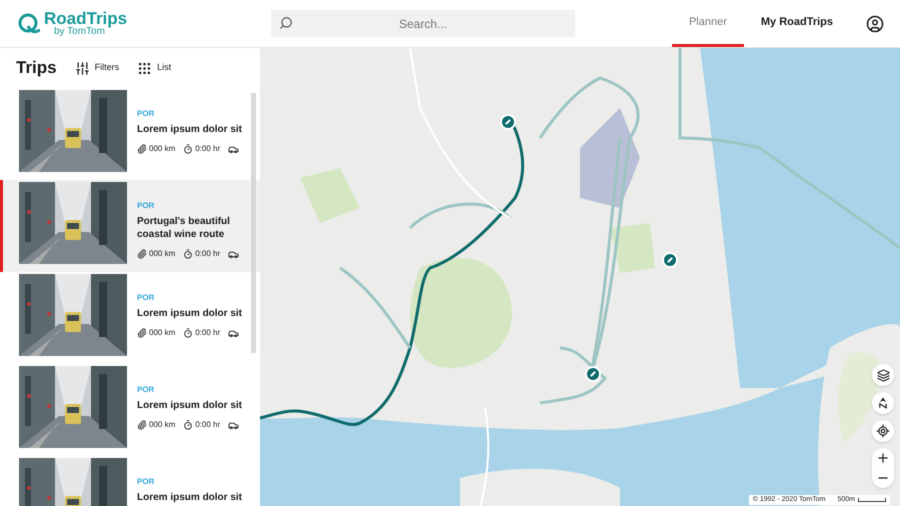  Describe the element at coordinates (872, 500) in the screenshot. I see `scale-bar` at that location.